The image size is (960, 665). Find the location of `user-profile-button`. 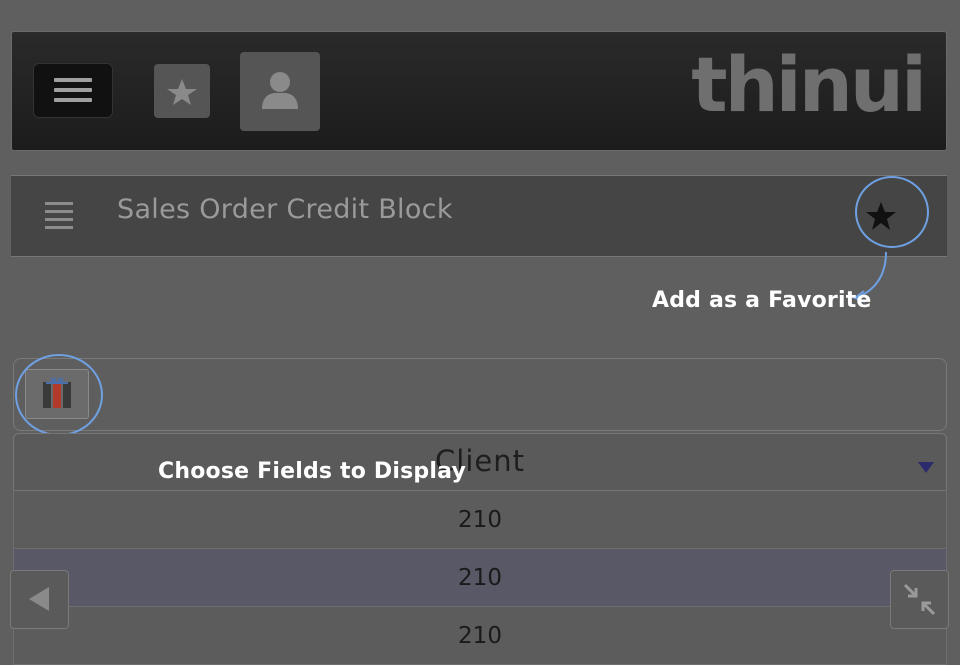

user-profile-button is located at coordinates (280, 91).